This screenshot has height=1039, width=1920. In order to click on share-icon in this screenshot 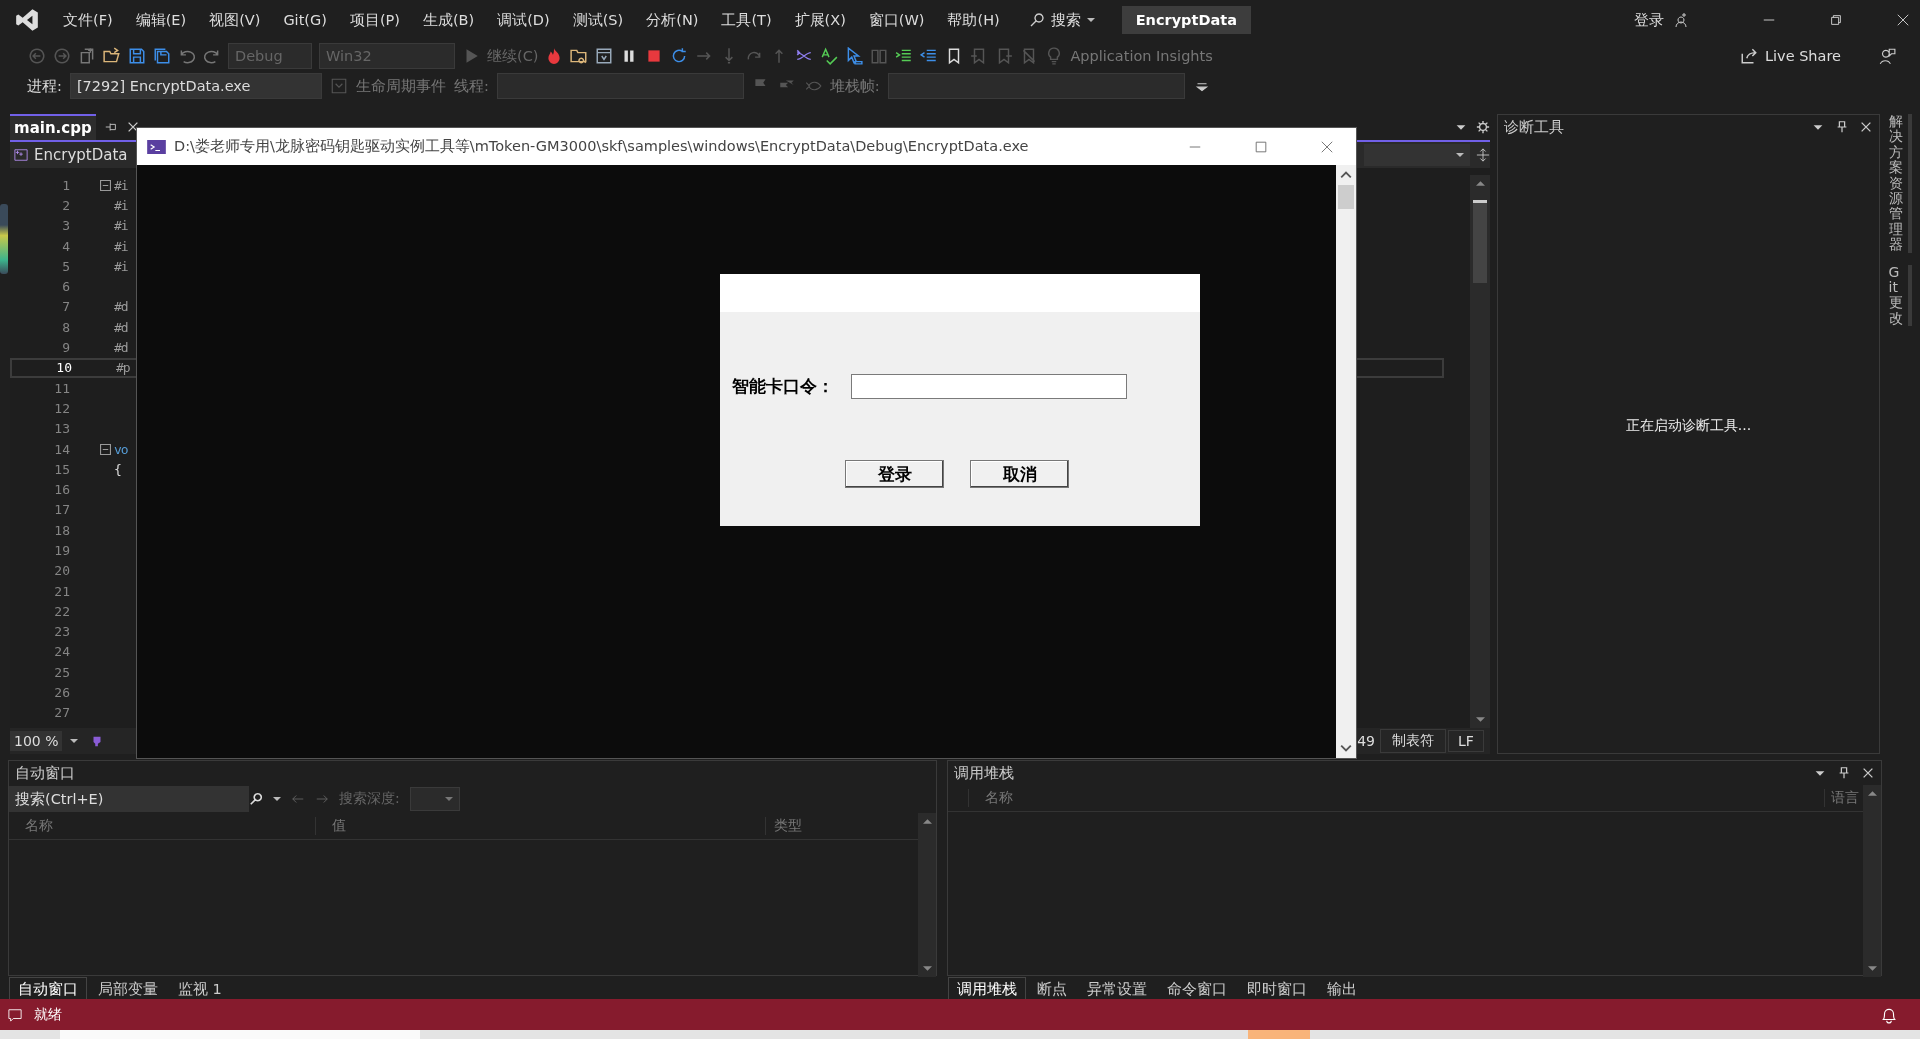, I will do `click(1748, 56)`.